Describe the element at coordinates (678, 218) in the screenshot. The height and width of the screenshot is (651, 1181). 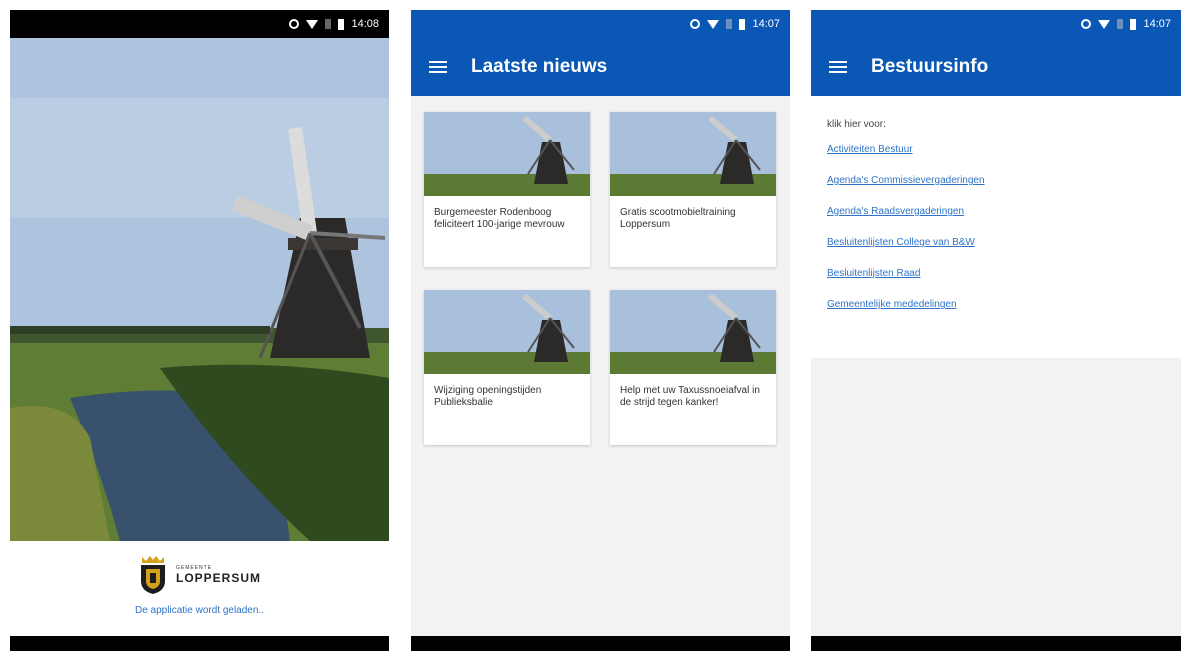
I see `news-title: Gratis scootmobieltraining Loppersum` at that location.